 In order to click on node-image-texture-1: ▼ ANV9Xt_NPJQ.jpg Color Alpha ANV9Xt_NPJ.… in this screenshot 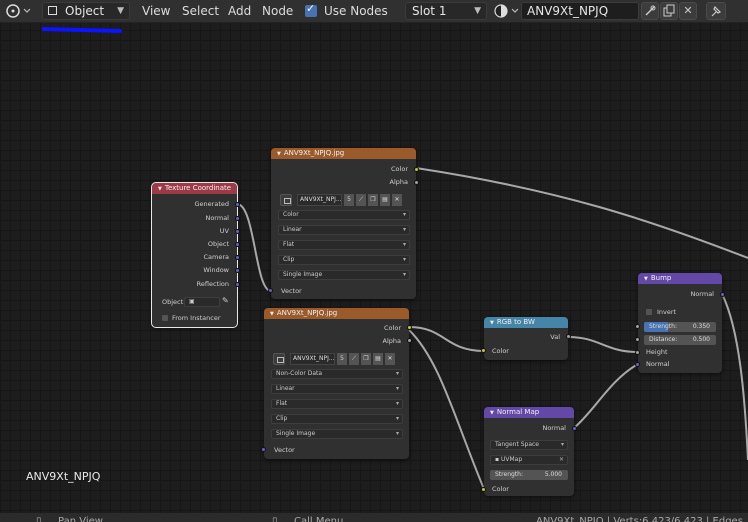, I will do `click(343, 223)`.